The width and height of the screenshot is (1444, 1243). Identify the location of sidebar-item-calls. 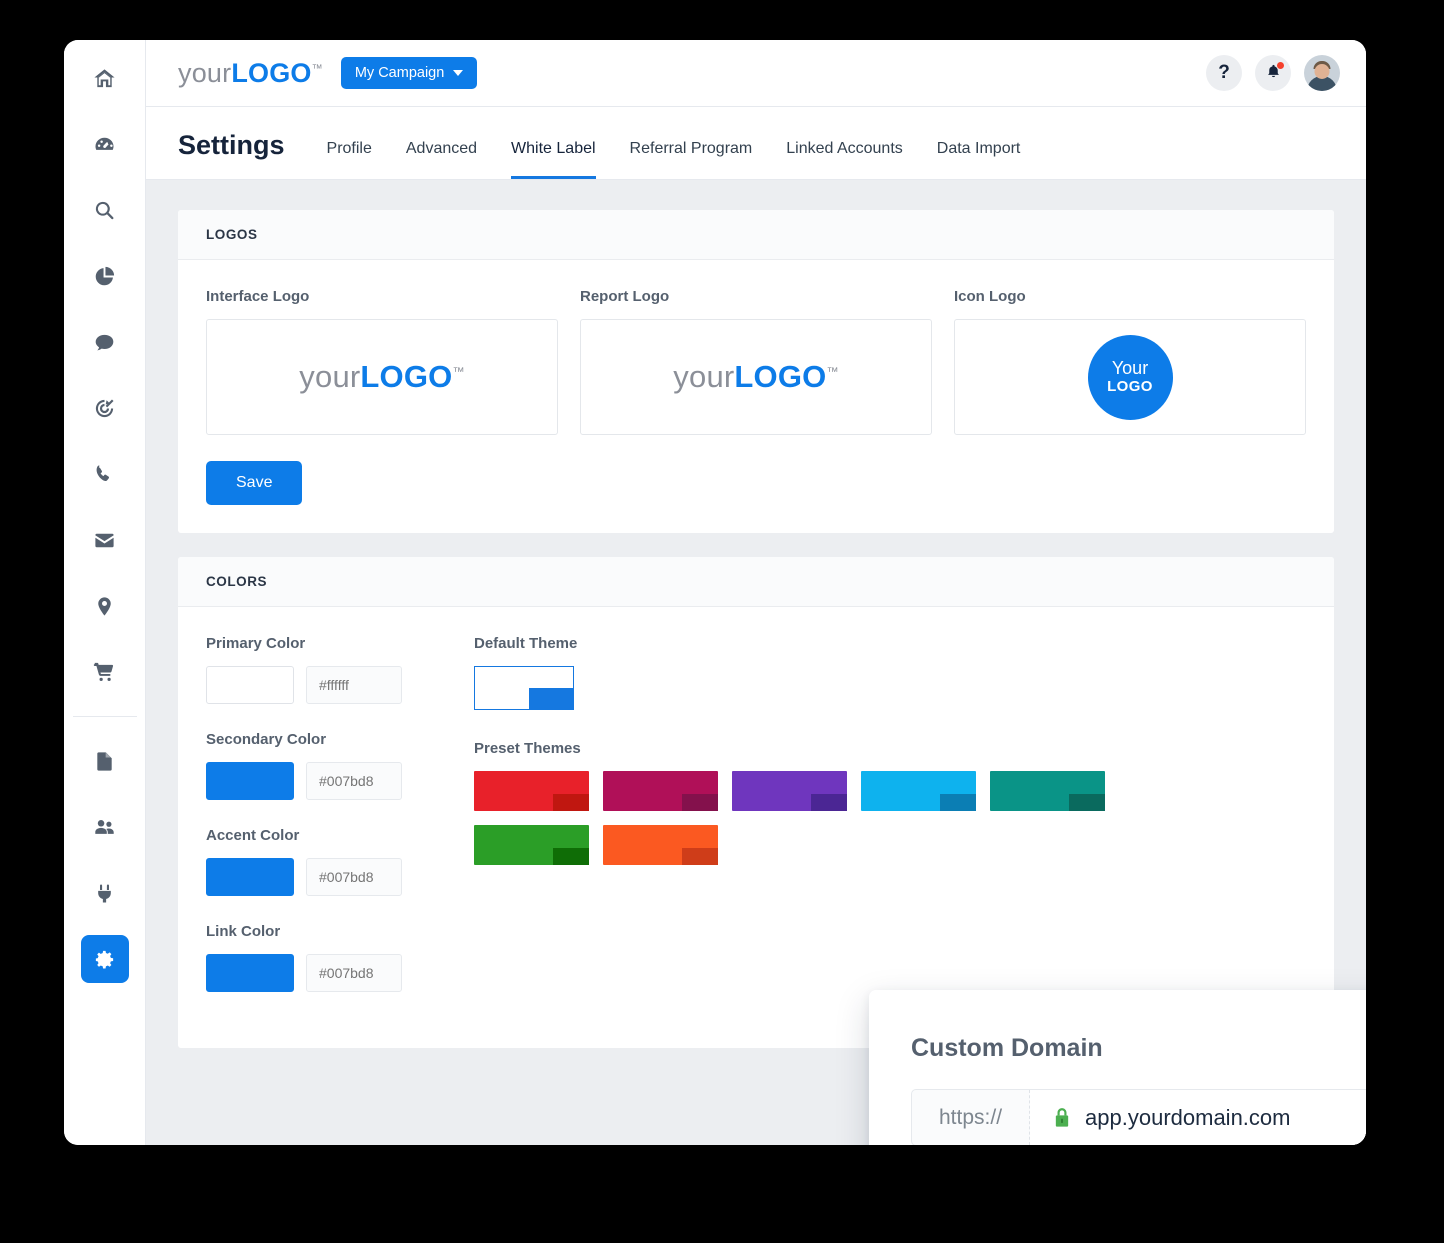
(105, 474).